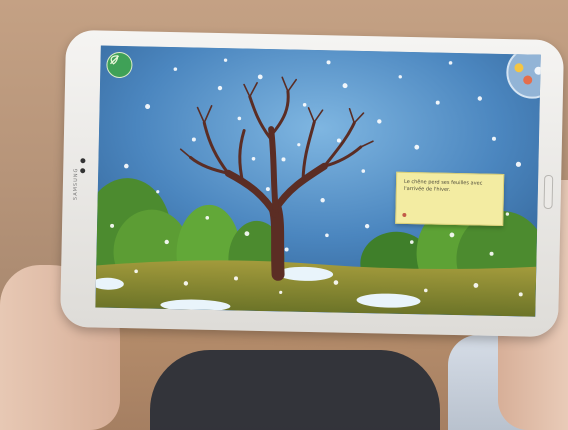  I want to click on brand-text: SAMSUNG, so click(76, 184).